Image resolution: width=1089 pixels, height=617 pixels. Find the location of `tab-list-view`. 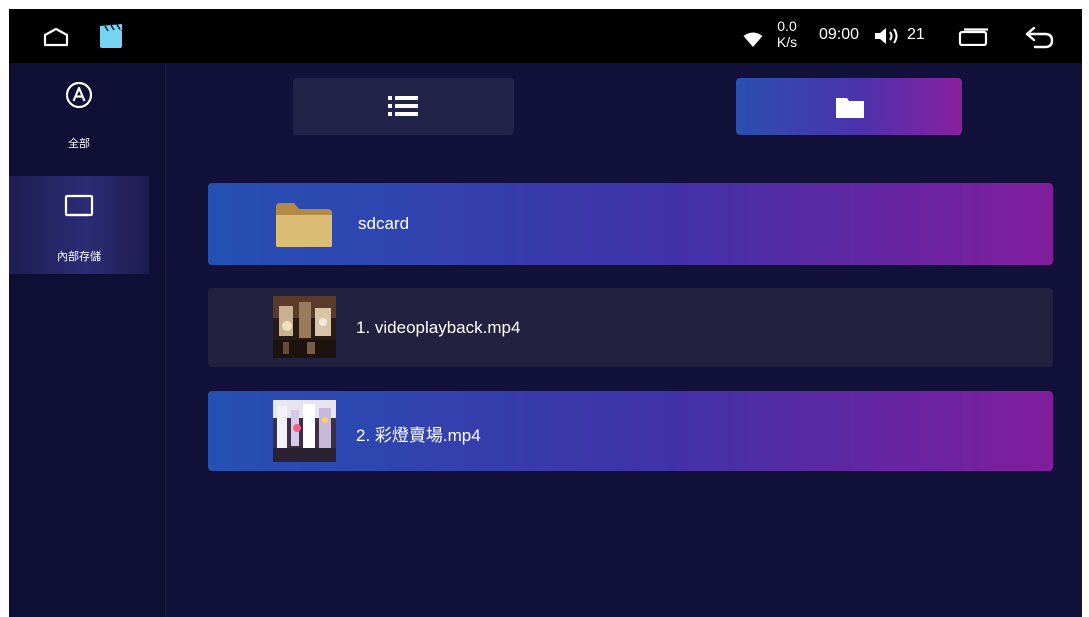

tab-list-view is located at coordinates (403, 106).